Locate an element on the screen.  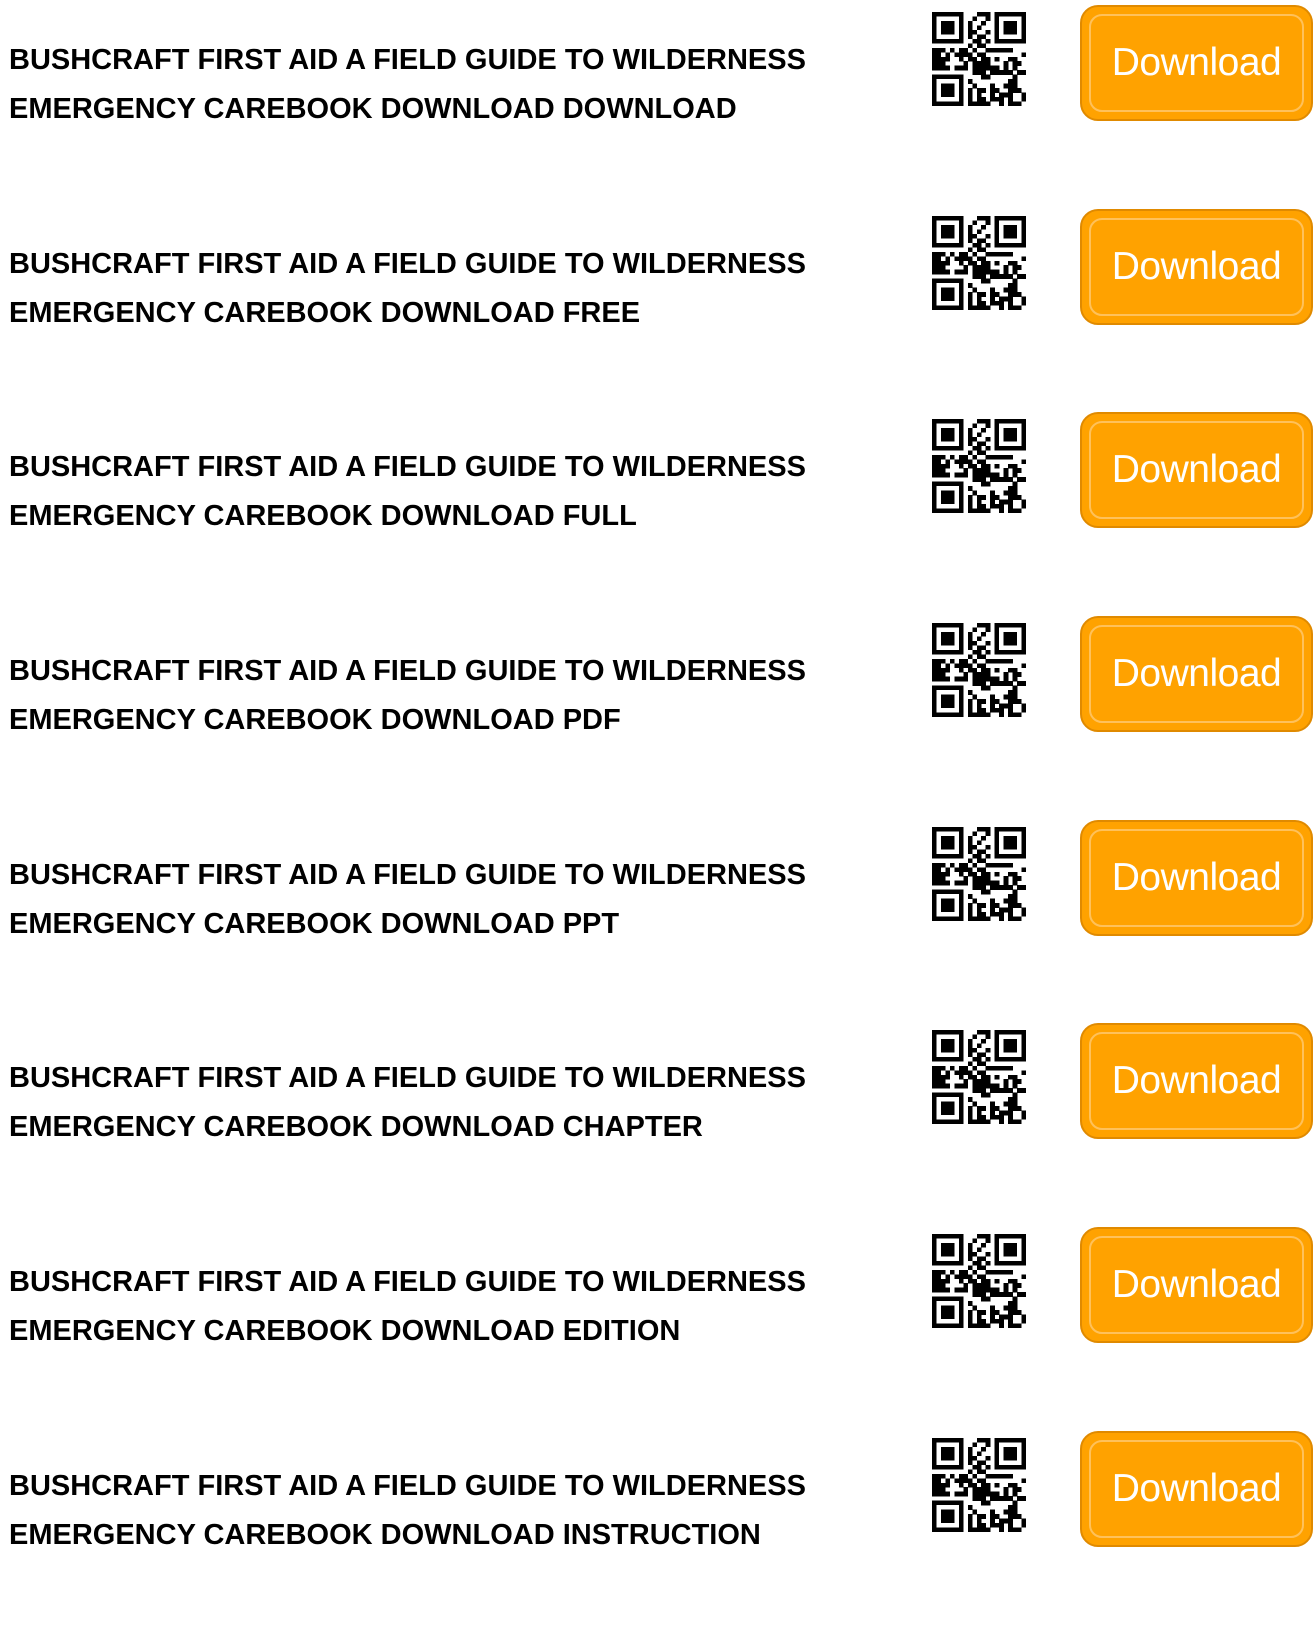
book-title-line-2: EMERGENCY CAREBOOK DOWNLOAD FREE is located at coordinates (325, 313).